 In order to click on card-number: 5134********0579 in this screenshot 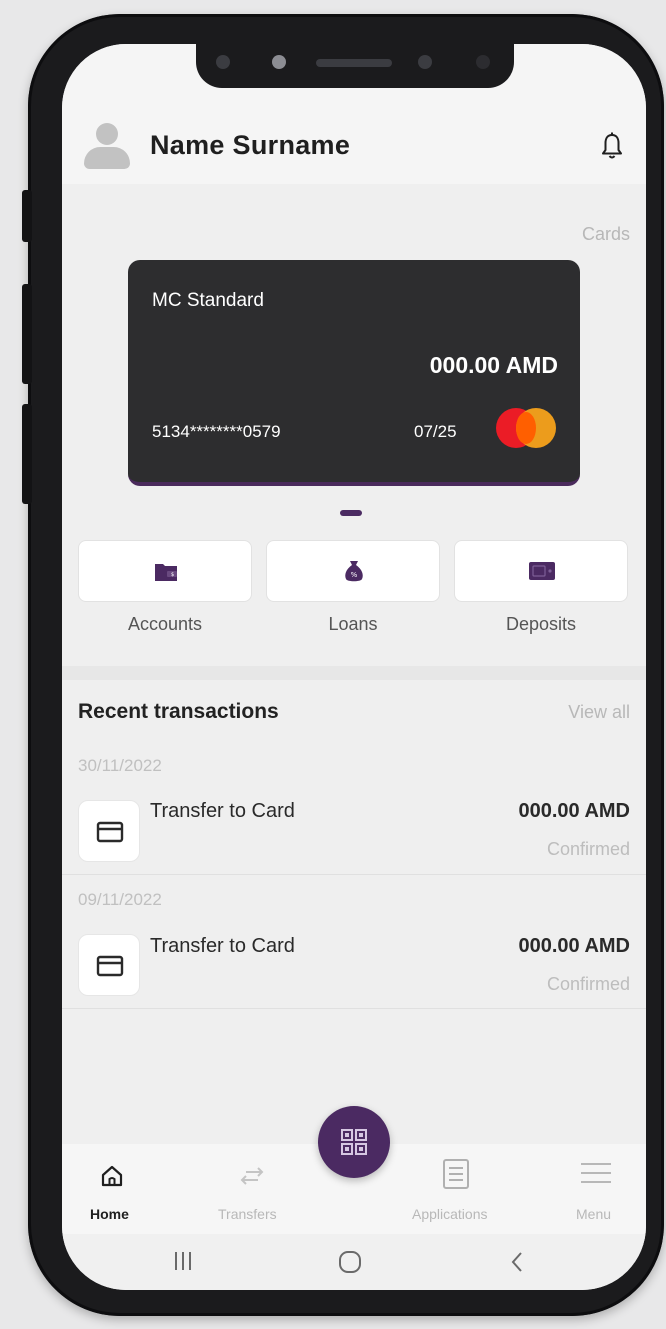, I will do `click(216, 431)`.